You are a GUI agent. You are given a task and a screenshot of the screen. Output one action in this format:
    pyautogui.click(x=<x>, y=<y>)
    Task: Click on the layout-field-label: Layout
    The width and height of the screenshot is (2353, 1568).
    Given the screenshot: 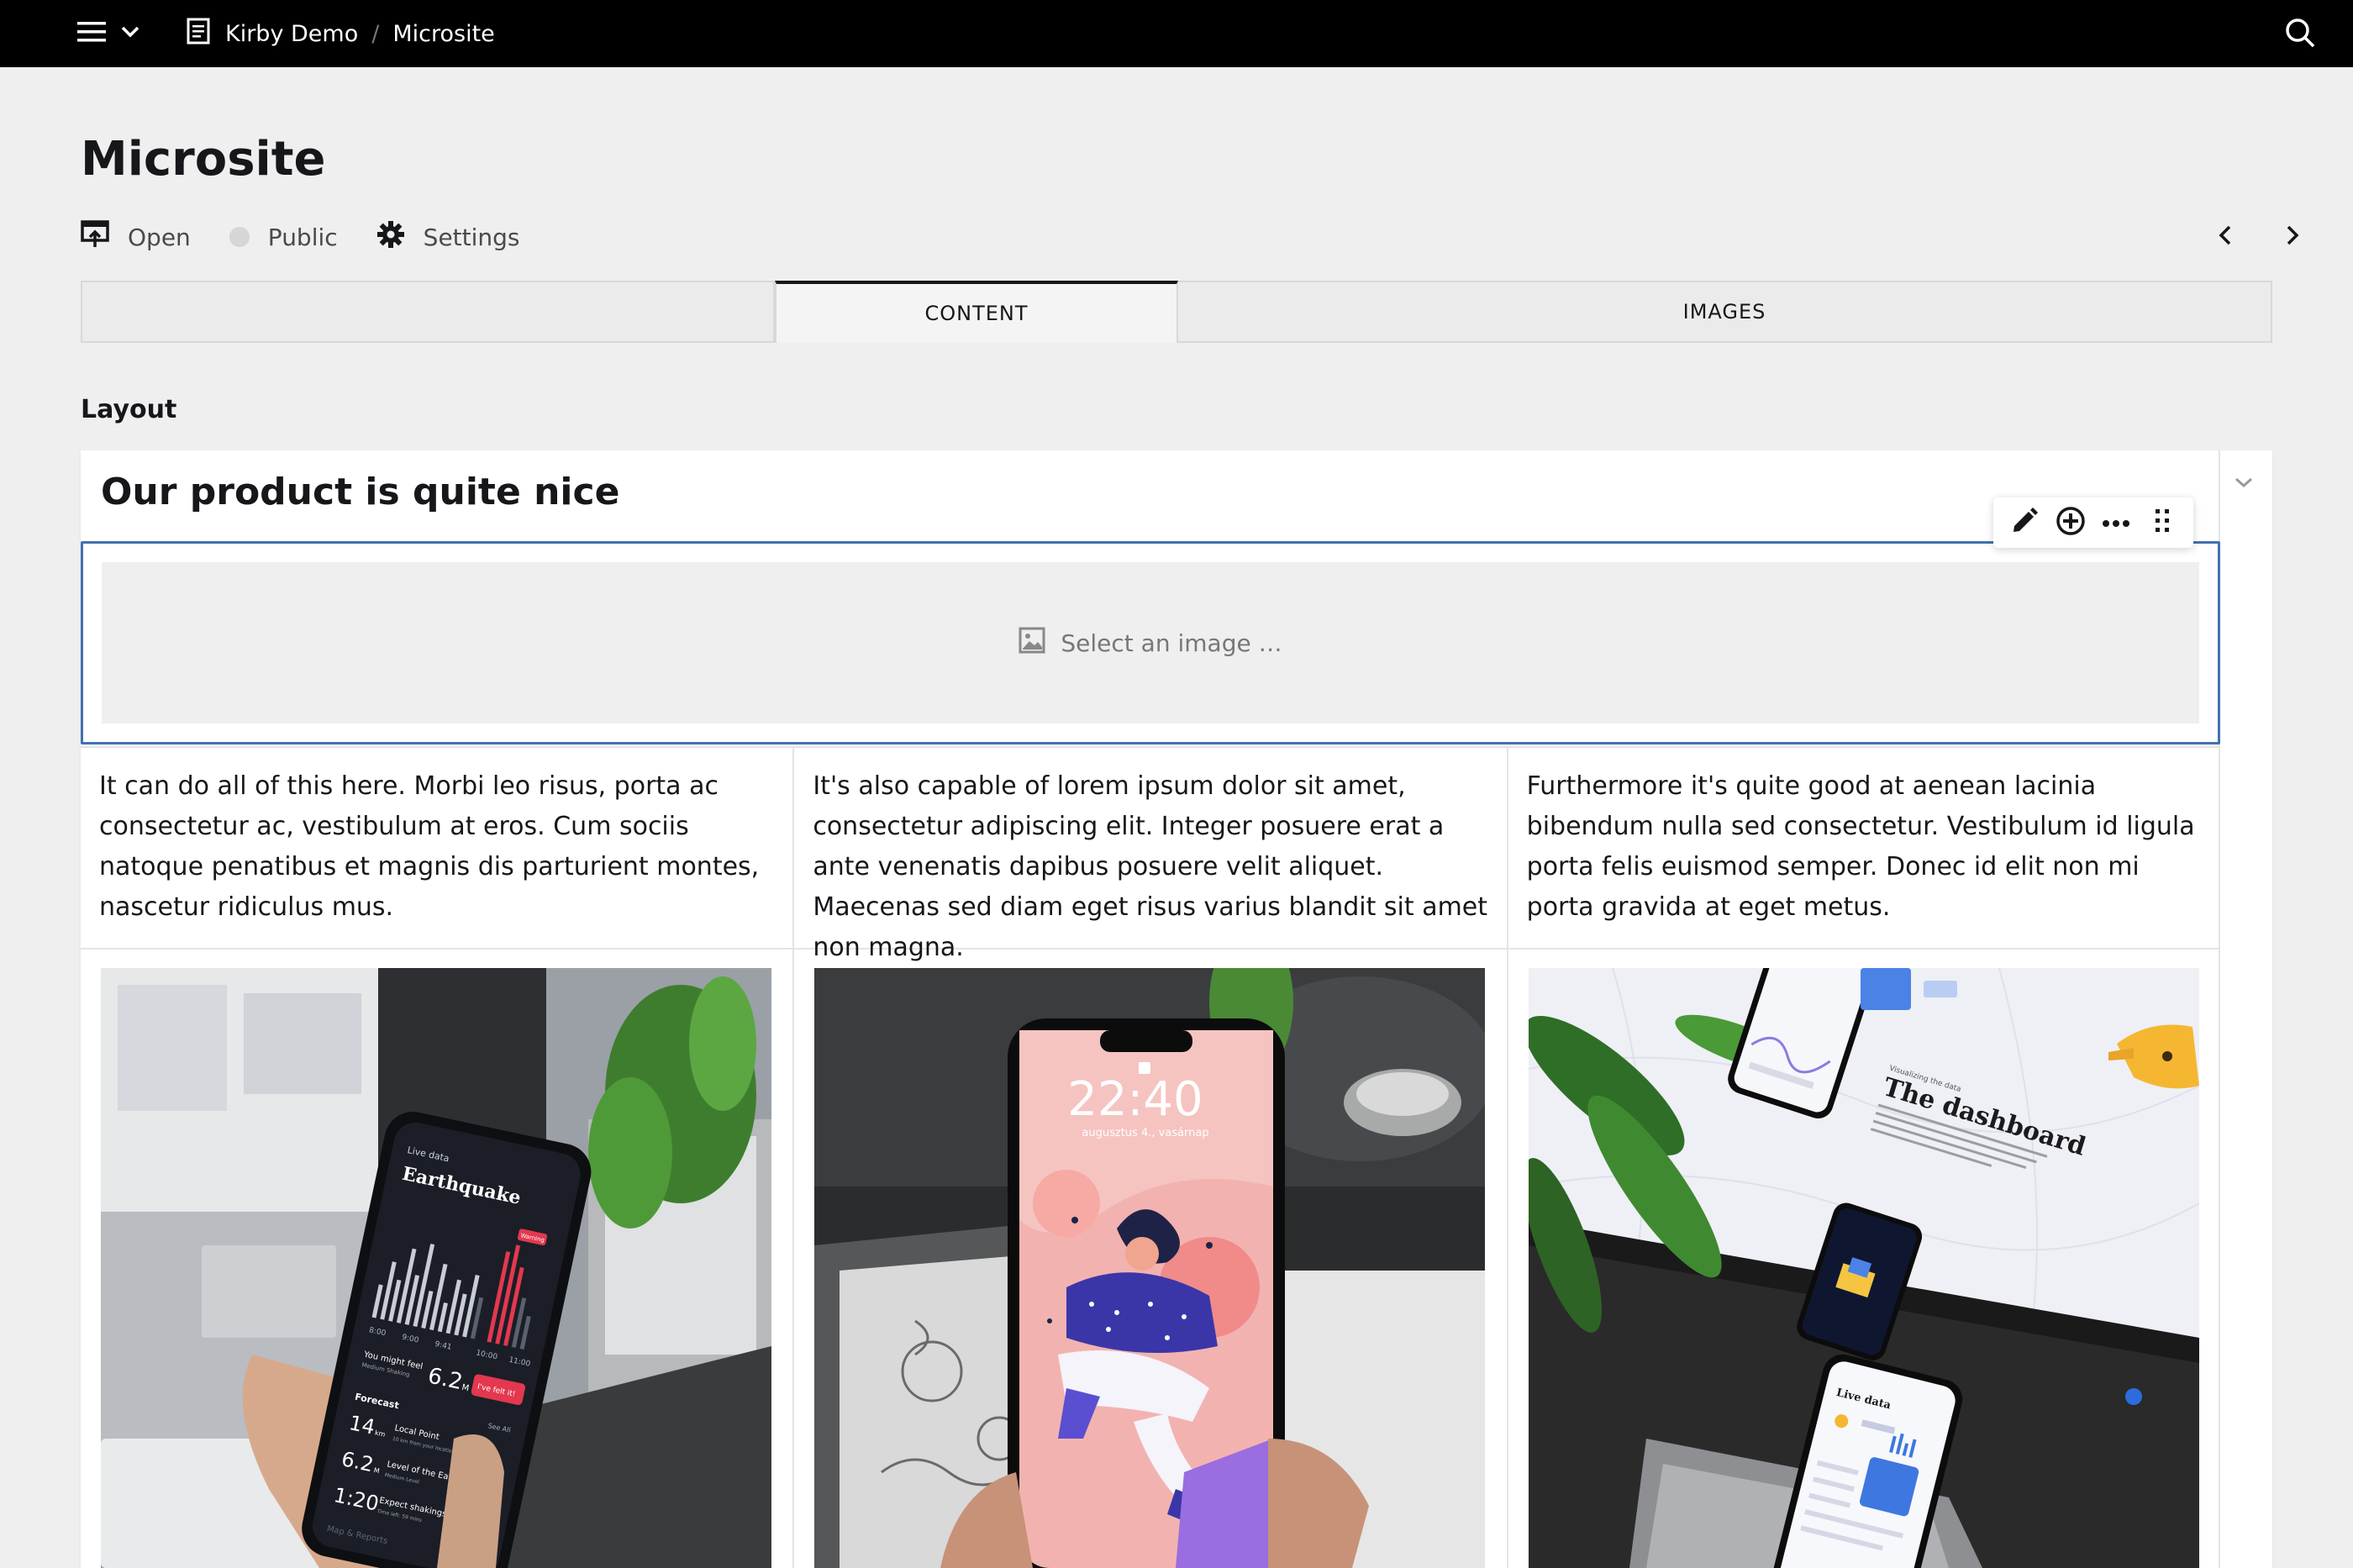 What is the action you would take?
    pyautogui.click(x=129, y=410)
    